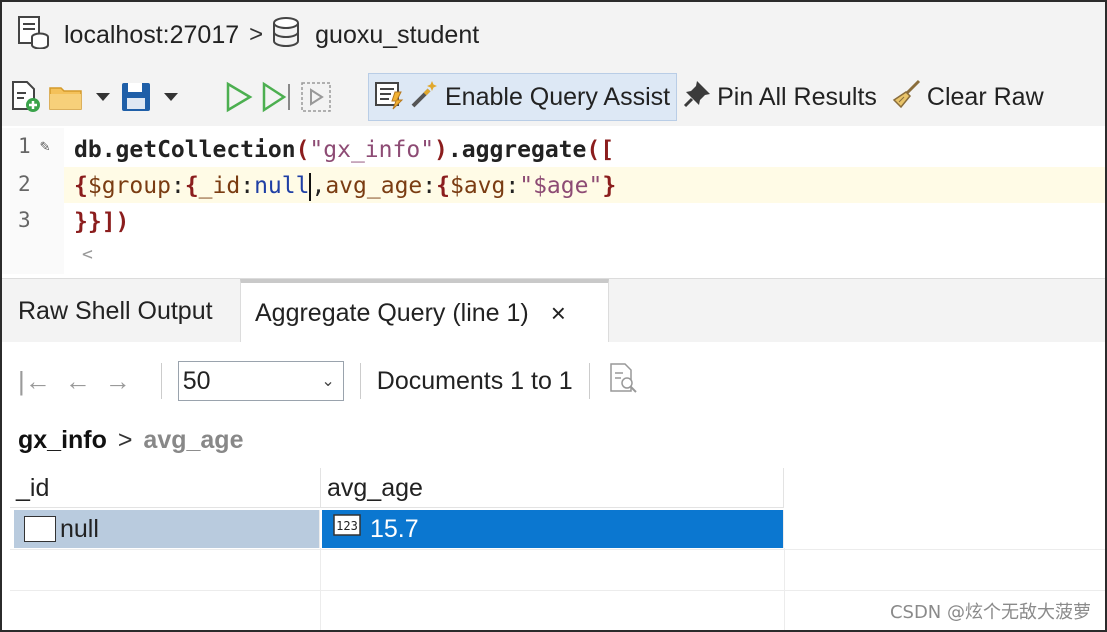 This screenshot has height=632, width=1107. Describe the element at coordinates (277, 97) in the screenshot. I see `run-step-icon` at that location.